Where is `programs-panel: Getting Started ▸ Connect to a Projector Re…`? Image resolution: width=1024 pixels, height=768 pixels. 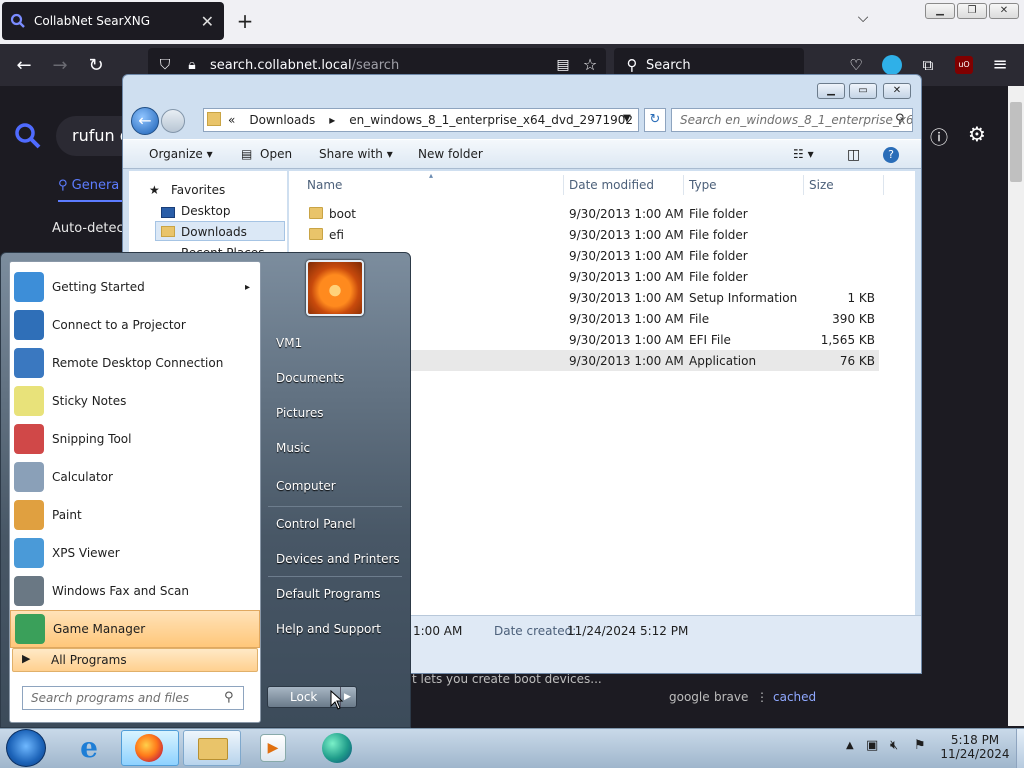 programs-panel: Getting Started ▸ Connect to a Projector Re… is located at coordinates (135, 492).